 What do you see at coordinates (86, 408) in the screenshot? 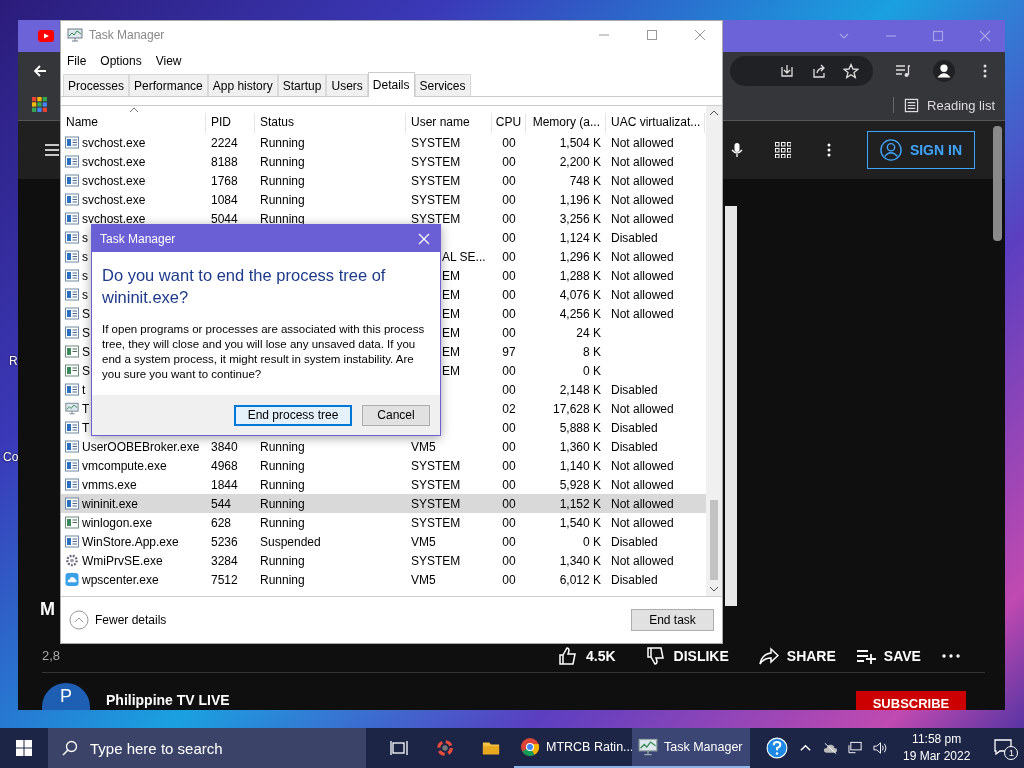
I see `process-name: T` at bounding box center [86, 408].